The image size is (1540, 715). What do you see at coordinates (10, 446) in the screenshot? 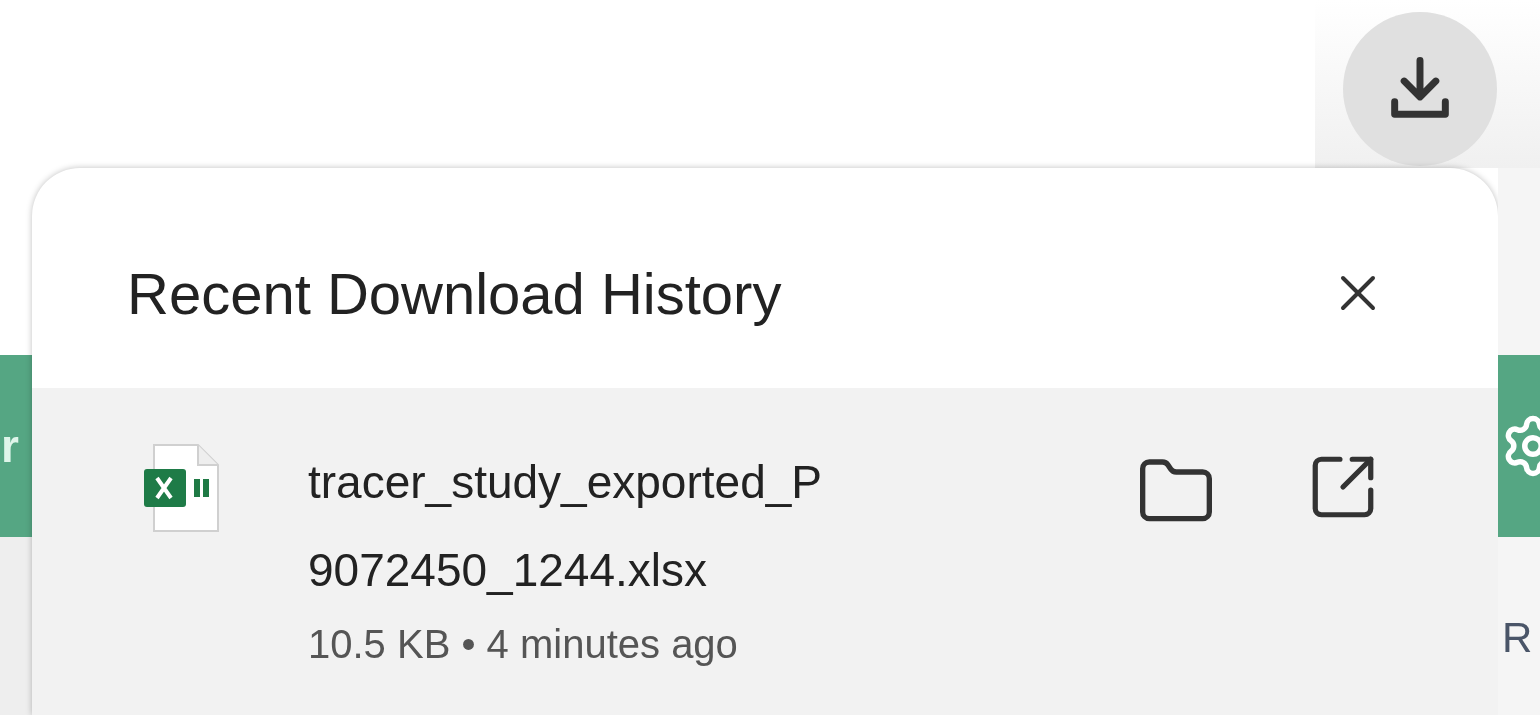
I see `banner-text: r` at bounding box center [10, 446].